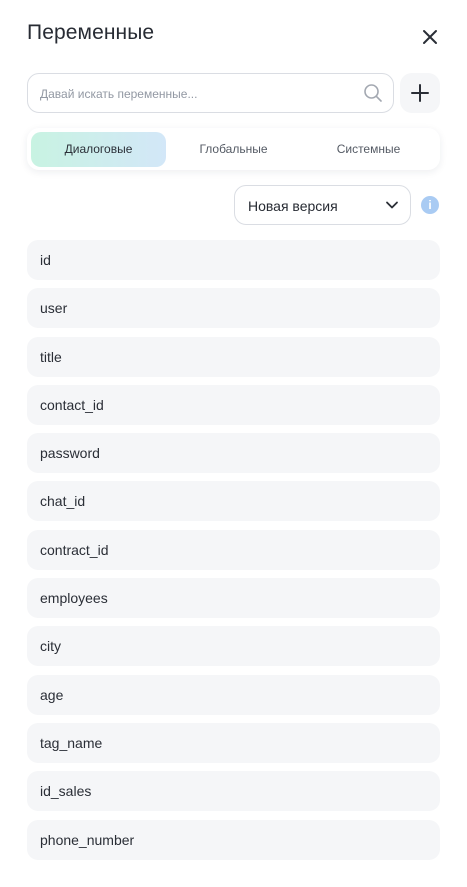 Image resolution: width=467 pixels, height=887 pixels. What do you see at coordinates (233, 598) in the screenshot?
I see `variable-item: employees` at bounding box center [233, 598].